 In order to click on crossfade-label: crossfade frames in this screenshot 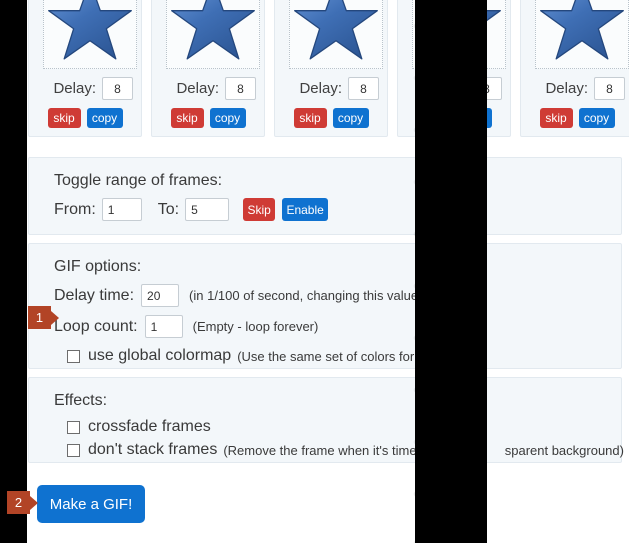, I will do `click(149, 426)`.